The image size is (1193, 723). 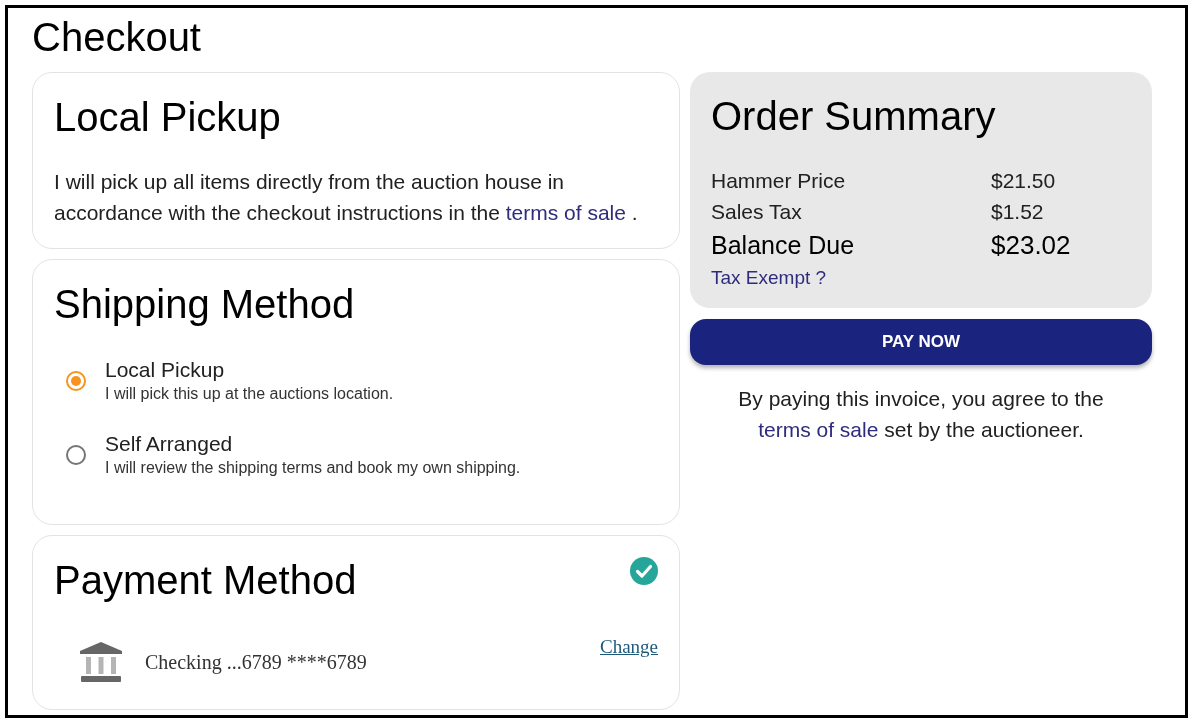 I want to click on option-label: Self Arranged, so click(x=169, y=444).